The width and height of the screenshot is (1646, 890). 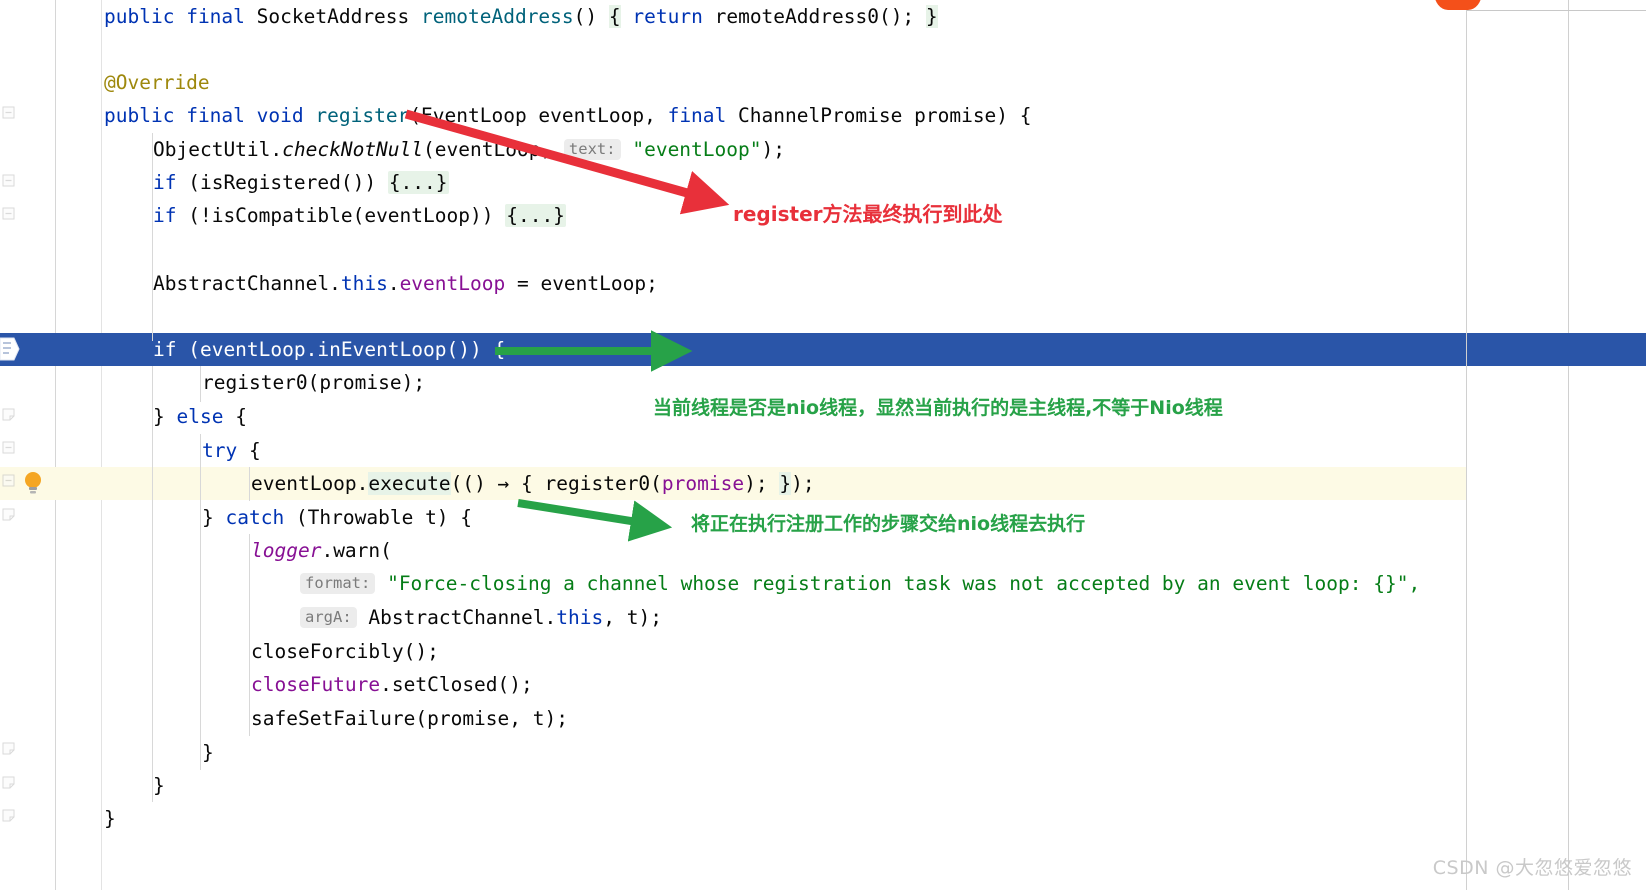 What do you see at coordinates (938, 408) in the screenshot?
I see `annotation-label-nio-thread-check: 当前线程是否是nio线程，显然当前执行的是主线程,不等于Nio线程` at bounding box center [938, 408].